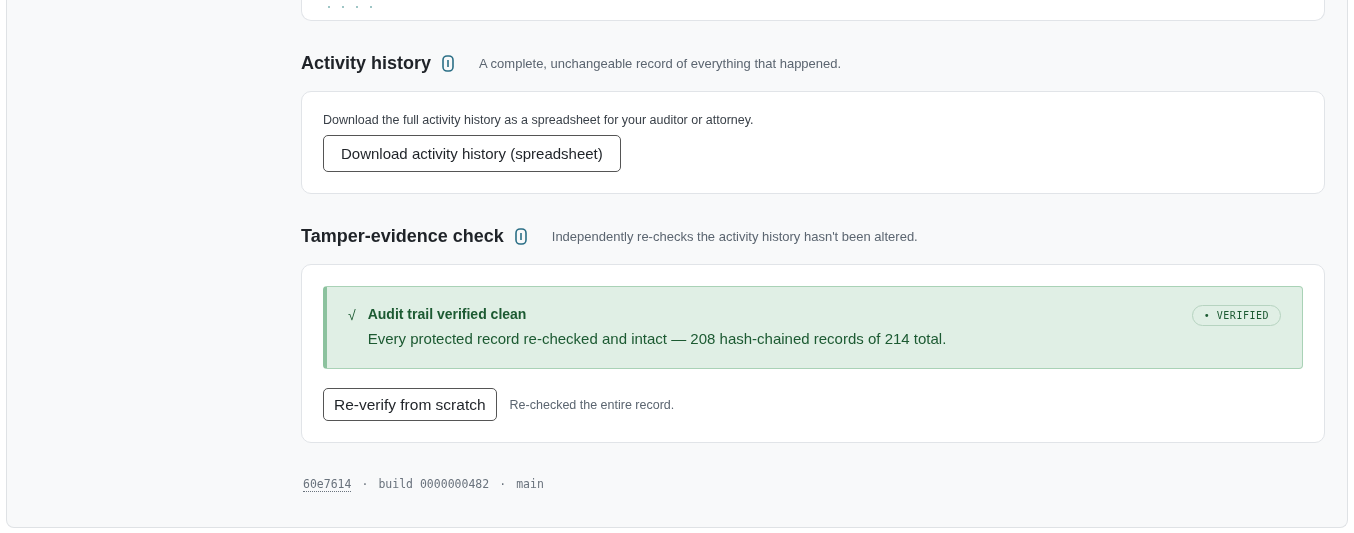 This screenshot has height=533, width=1354. I want to click on check-icon: √, so click(352, 315).